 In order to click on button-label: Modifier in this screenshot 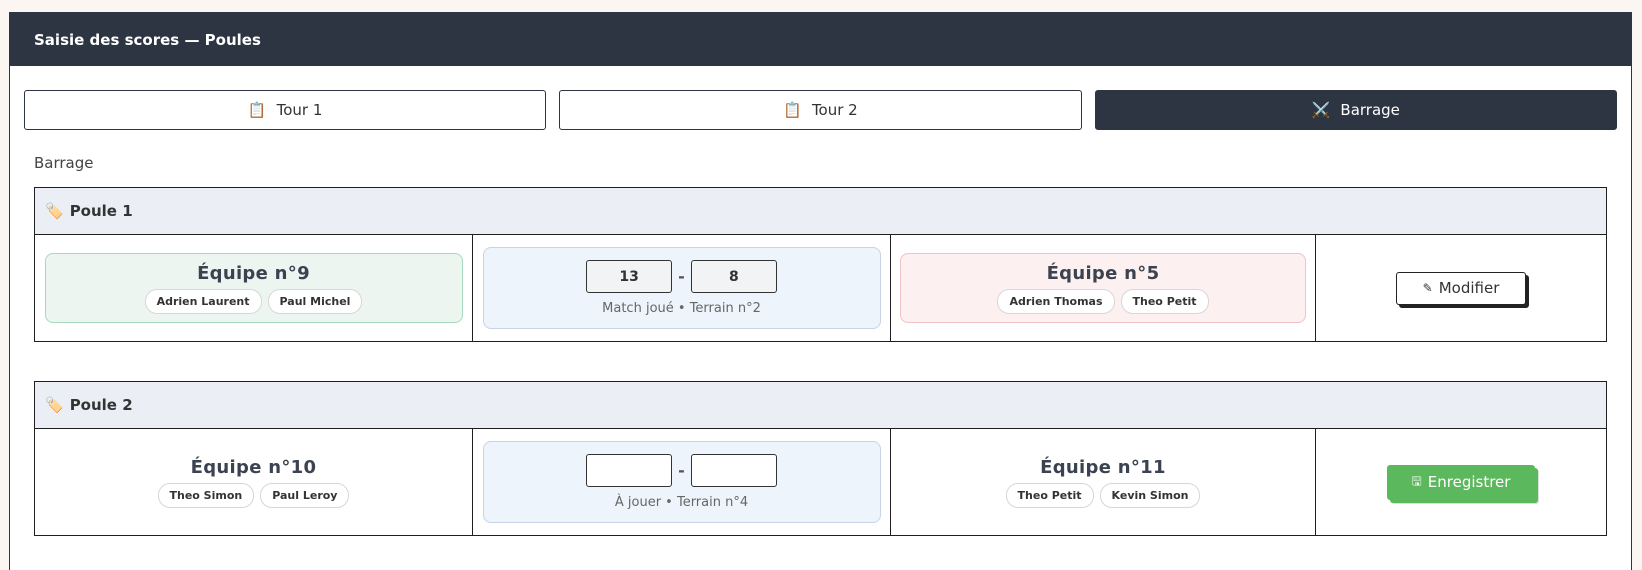, I will do `click(1469, 288)`.